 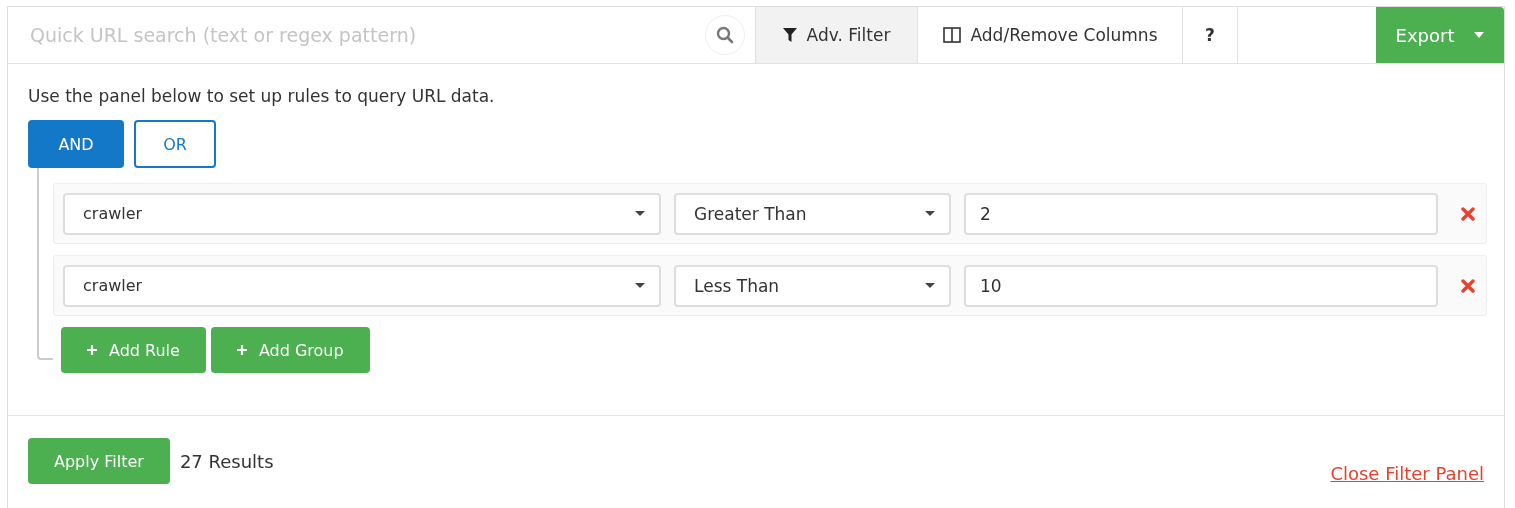 I want to click on adv-filter-button: Adv. Filter, so click(x=837, y=35).